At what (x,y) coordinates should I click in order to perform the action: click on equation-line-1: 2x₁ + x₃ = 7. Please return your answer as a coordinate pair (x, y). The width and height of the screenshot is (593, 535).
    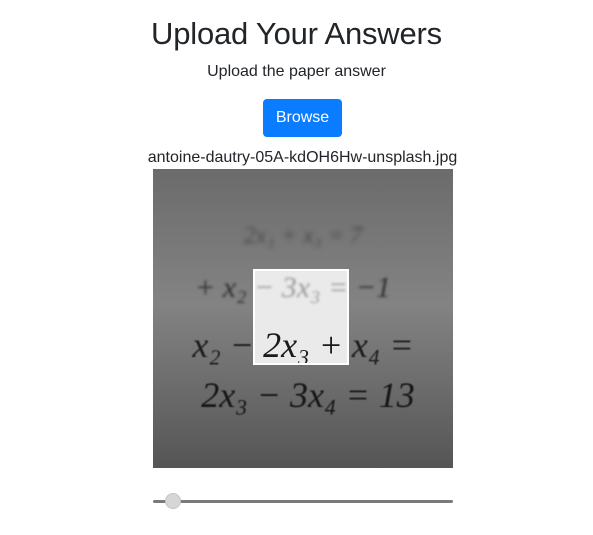
    Looking at the image, I should click on (303, 236).